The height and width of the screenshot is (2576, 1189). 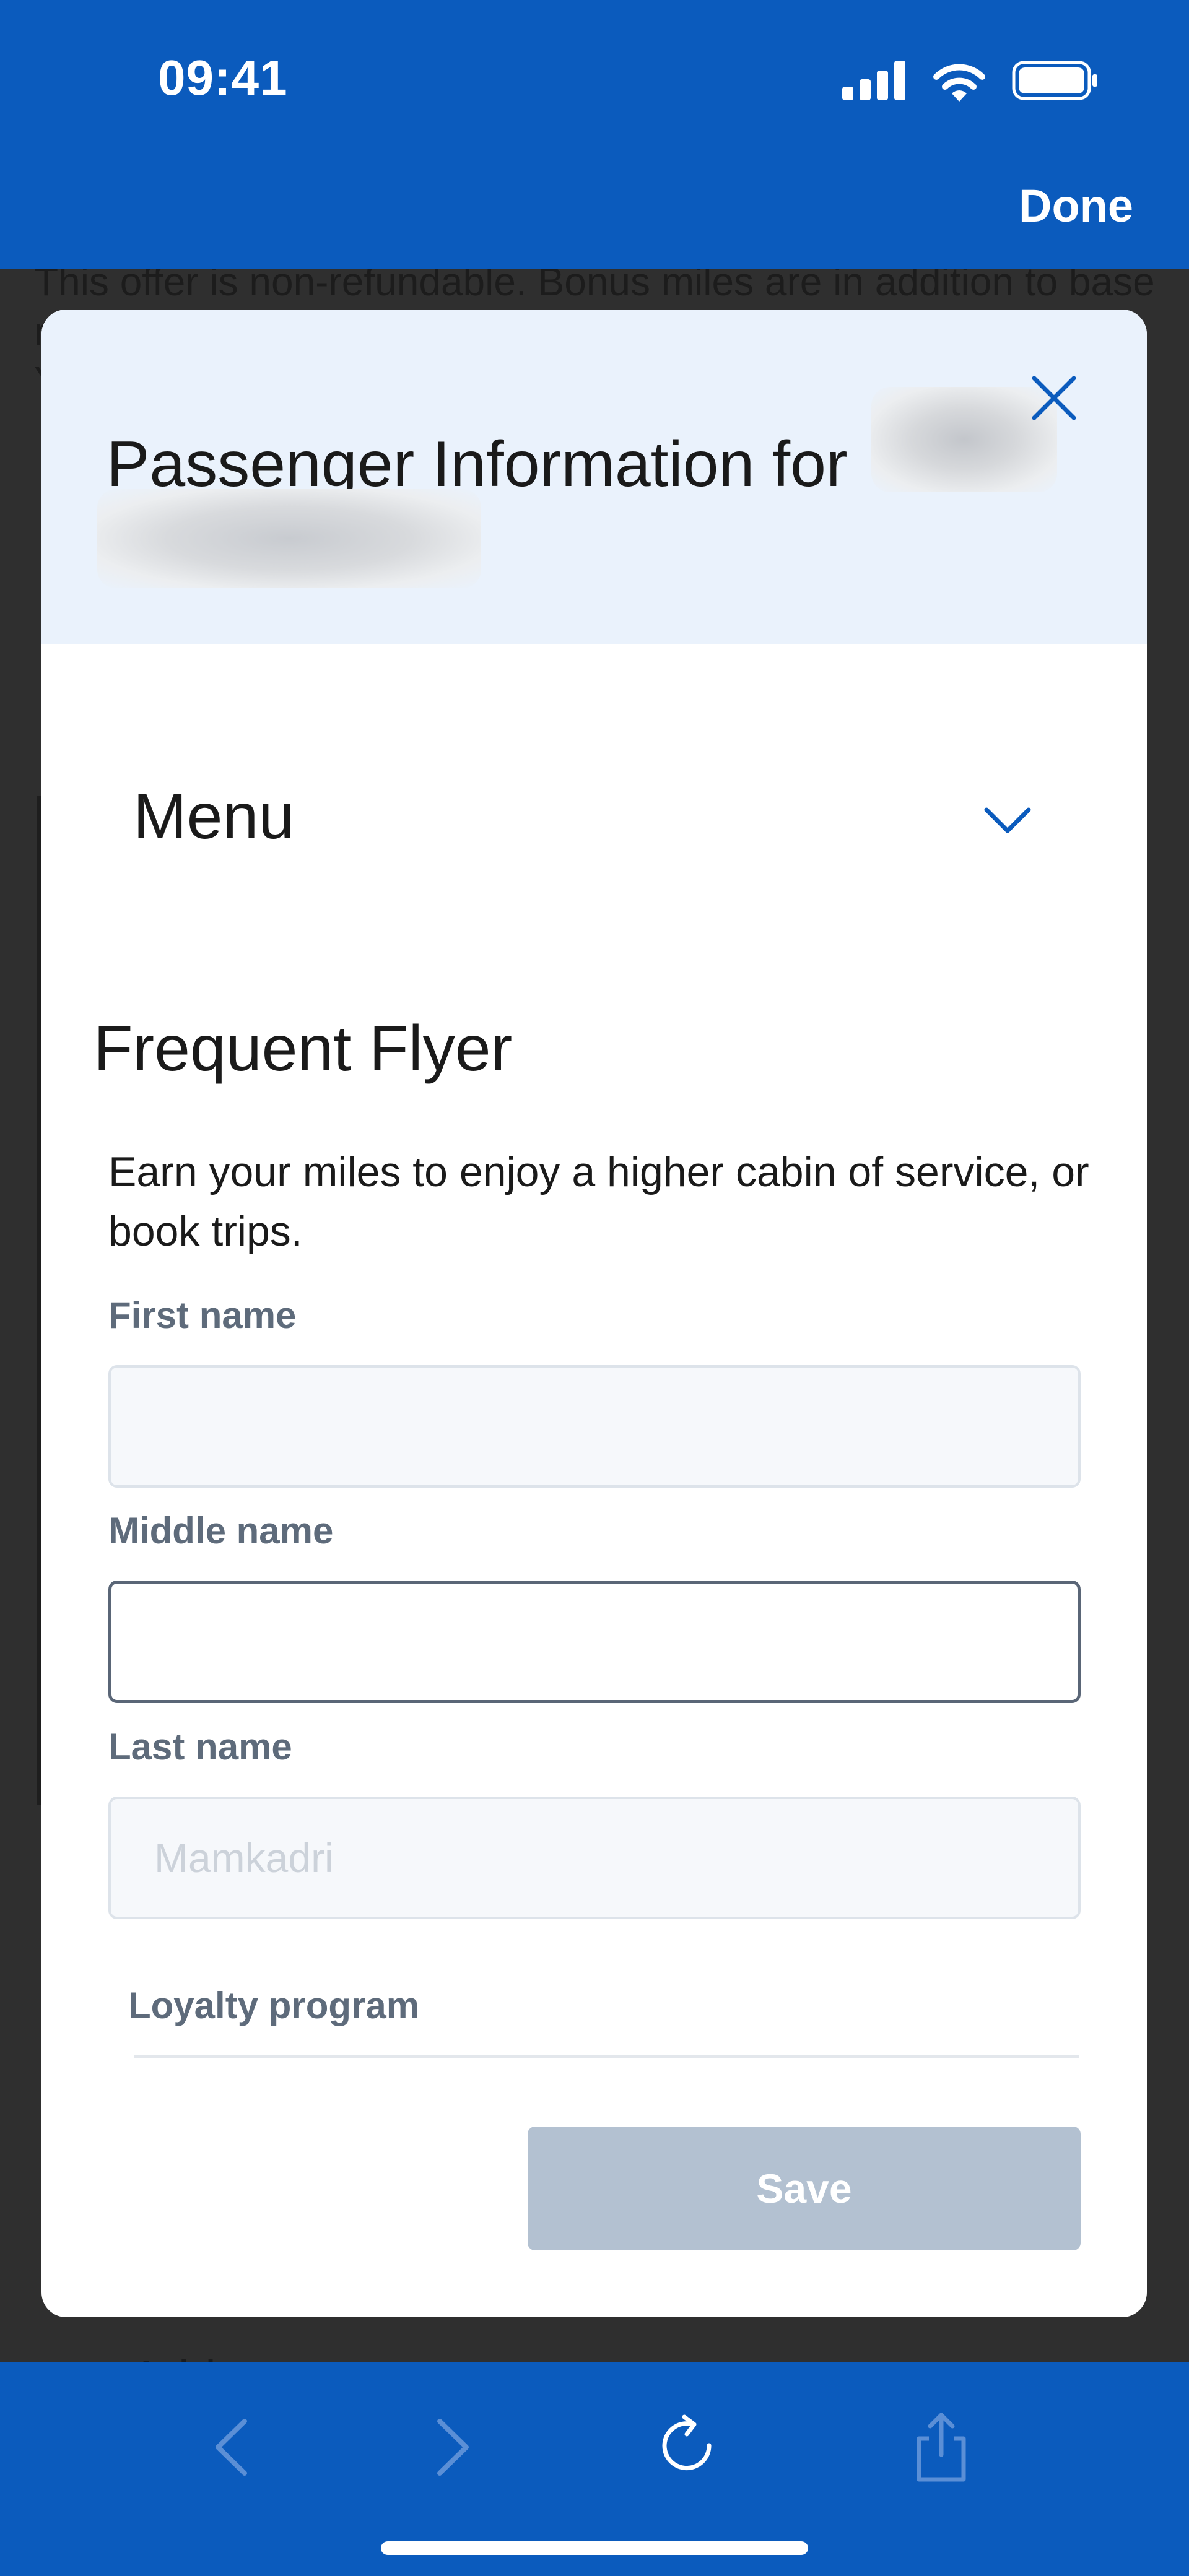 What do you see at coordinates (214, 816) in the screenshot?
I see `menu-label: Menu` at bounding box center [214, 816].